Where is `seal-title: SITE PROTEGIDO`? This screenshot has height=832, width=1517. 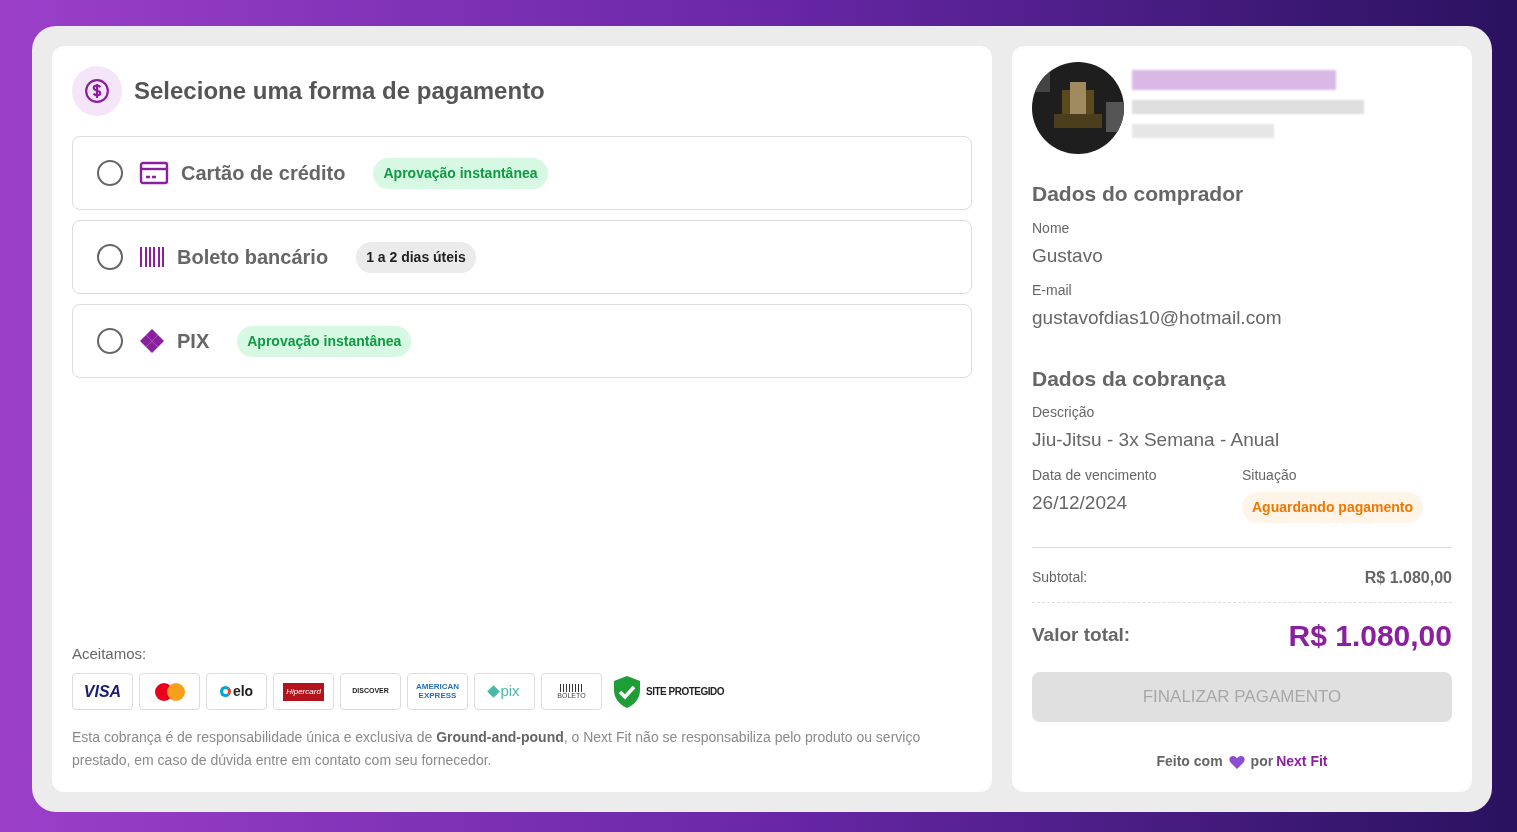 seal-title: SITE PROTEGIDO is located at coordinates (685, 691).